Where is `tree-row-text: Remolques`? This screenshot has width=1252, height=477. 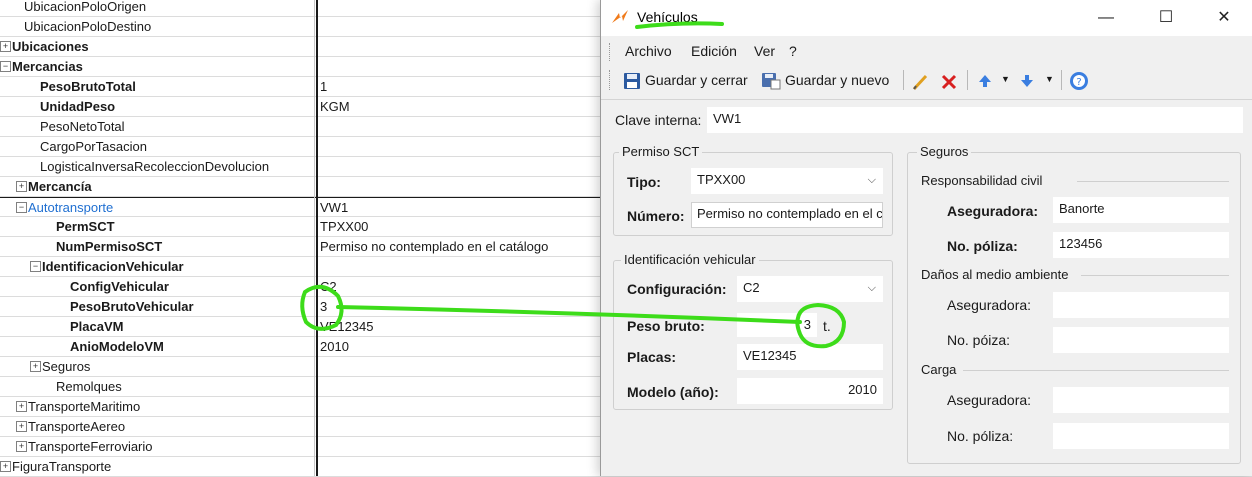
tree-row-text: Remolques is located at coordinates (89, 386).